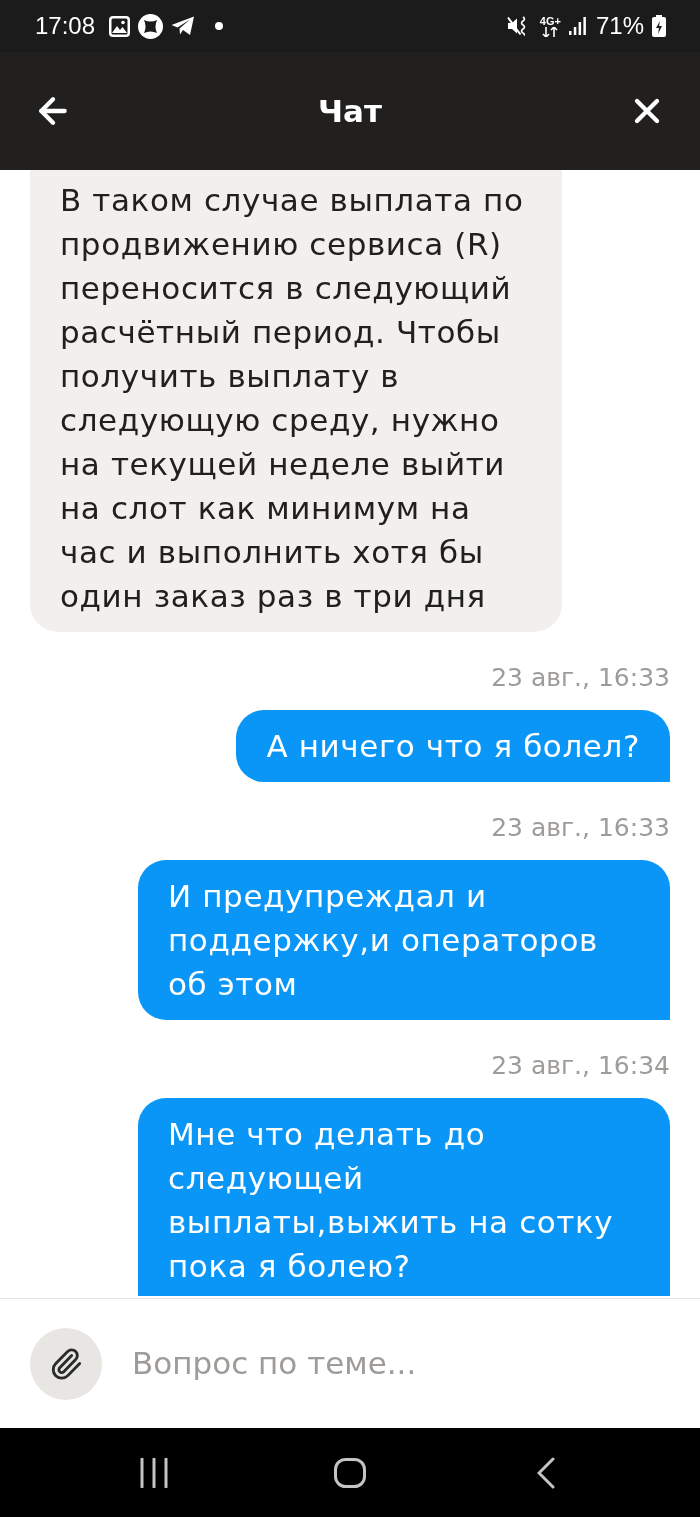  Describe the element at coordinates (350, 1472) in the screenshot. I see `home-icon` at that location.